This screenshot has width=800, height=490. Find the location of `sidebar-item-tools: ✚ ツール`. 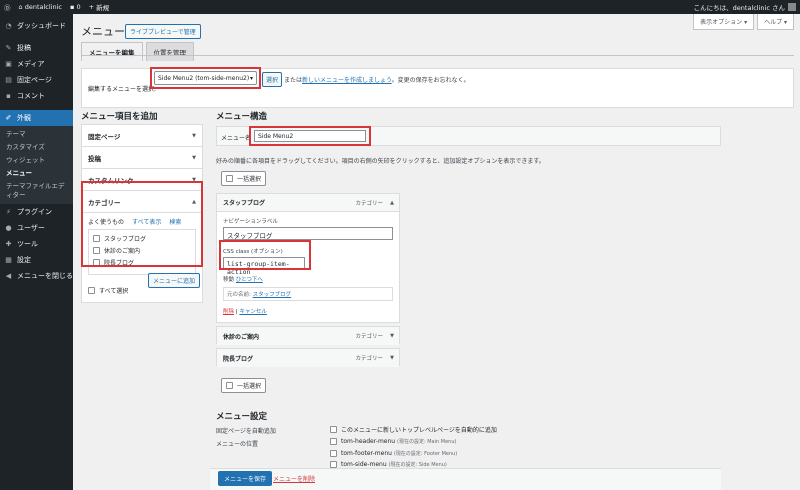

sidebar-item-tools: ✚ ツール is located at coordinates (36, 244).